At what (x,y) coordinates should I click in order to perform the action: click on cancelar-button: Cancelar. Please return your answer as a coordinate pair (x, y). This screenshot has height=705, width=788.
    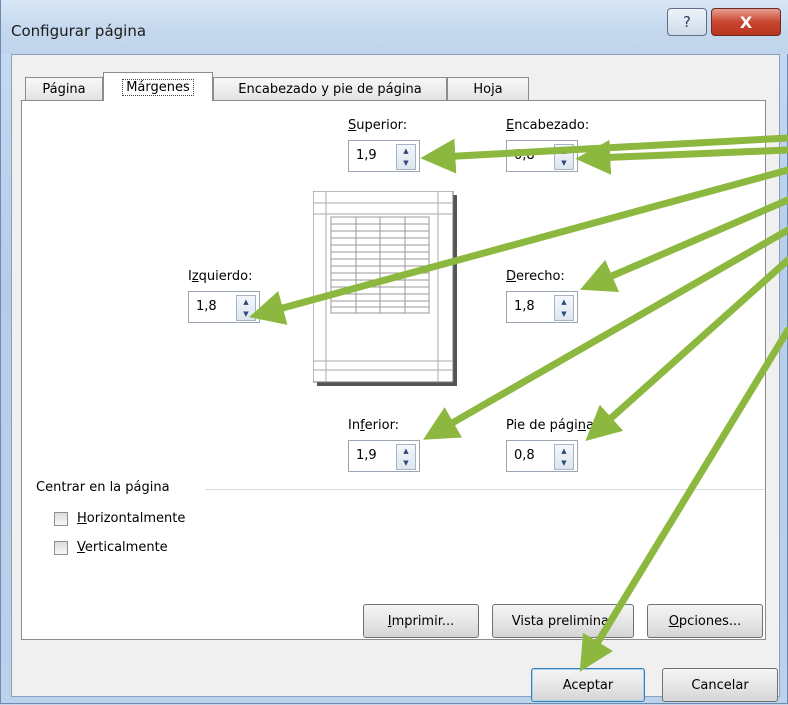
    Looking at the image, I should click on (720, 685).